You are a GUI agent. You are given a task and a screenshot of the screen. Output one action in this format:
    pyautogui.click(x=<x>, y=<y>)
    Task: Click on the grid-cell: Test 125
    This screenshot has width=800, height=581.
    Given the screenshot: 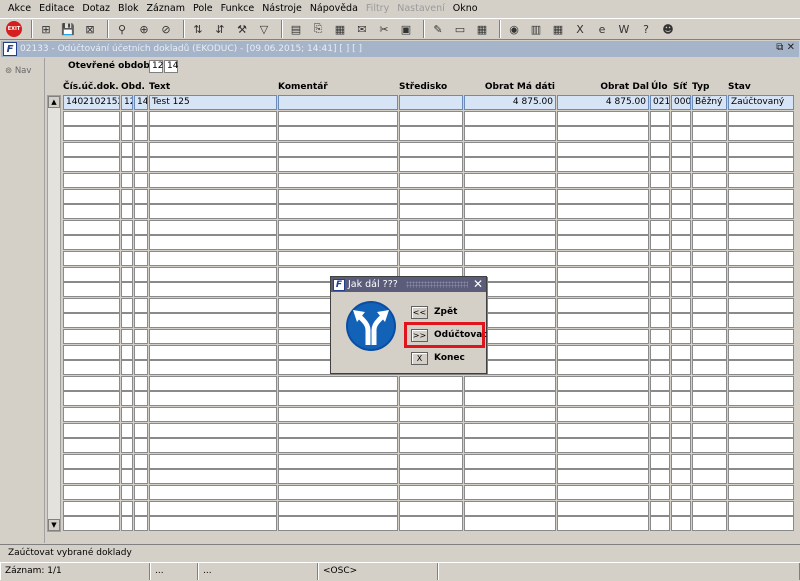 What is the action you would take?
    pyautogui.click(x=213, y=102)
    